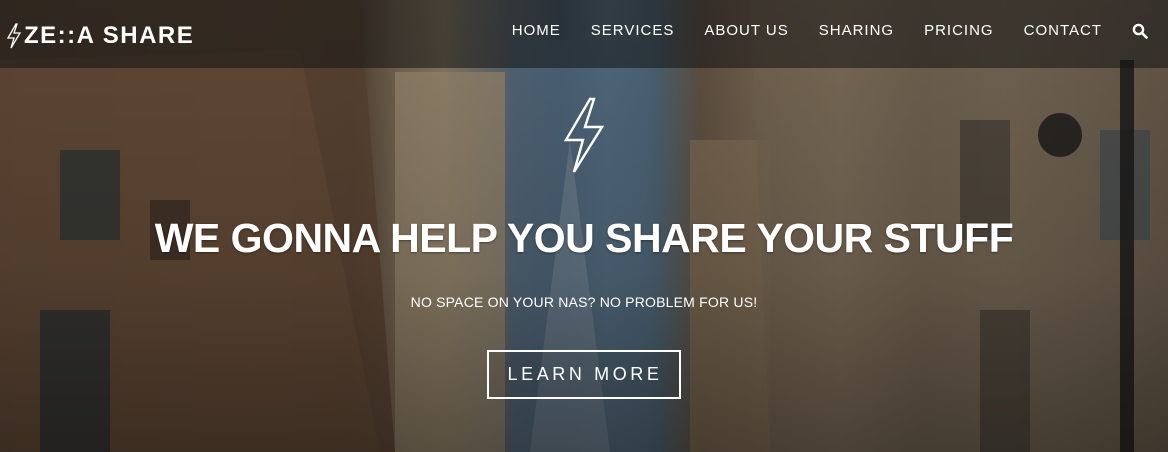  What do you see at coordinates (1063, 30) in the screenshot?
I see `nav-contact: CONTACT` at bounding box center [1063, 30].